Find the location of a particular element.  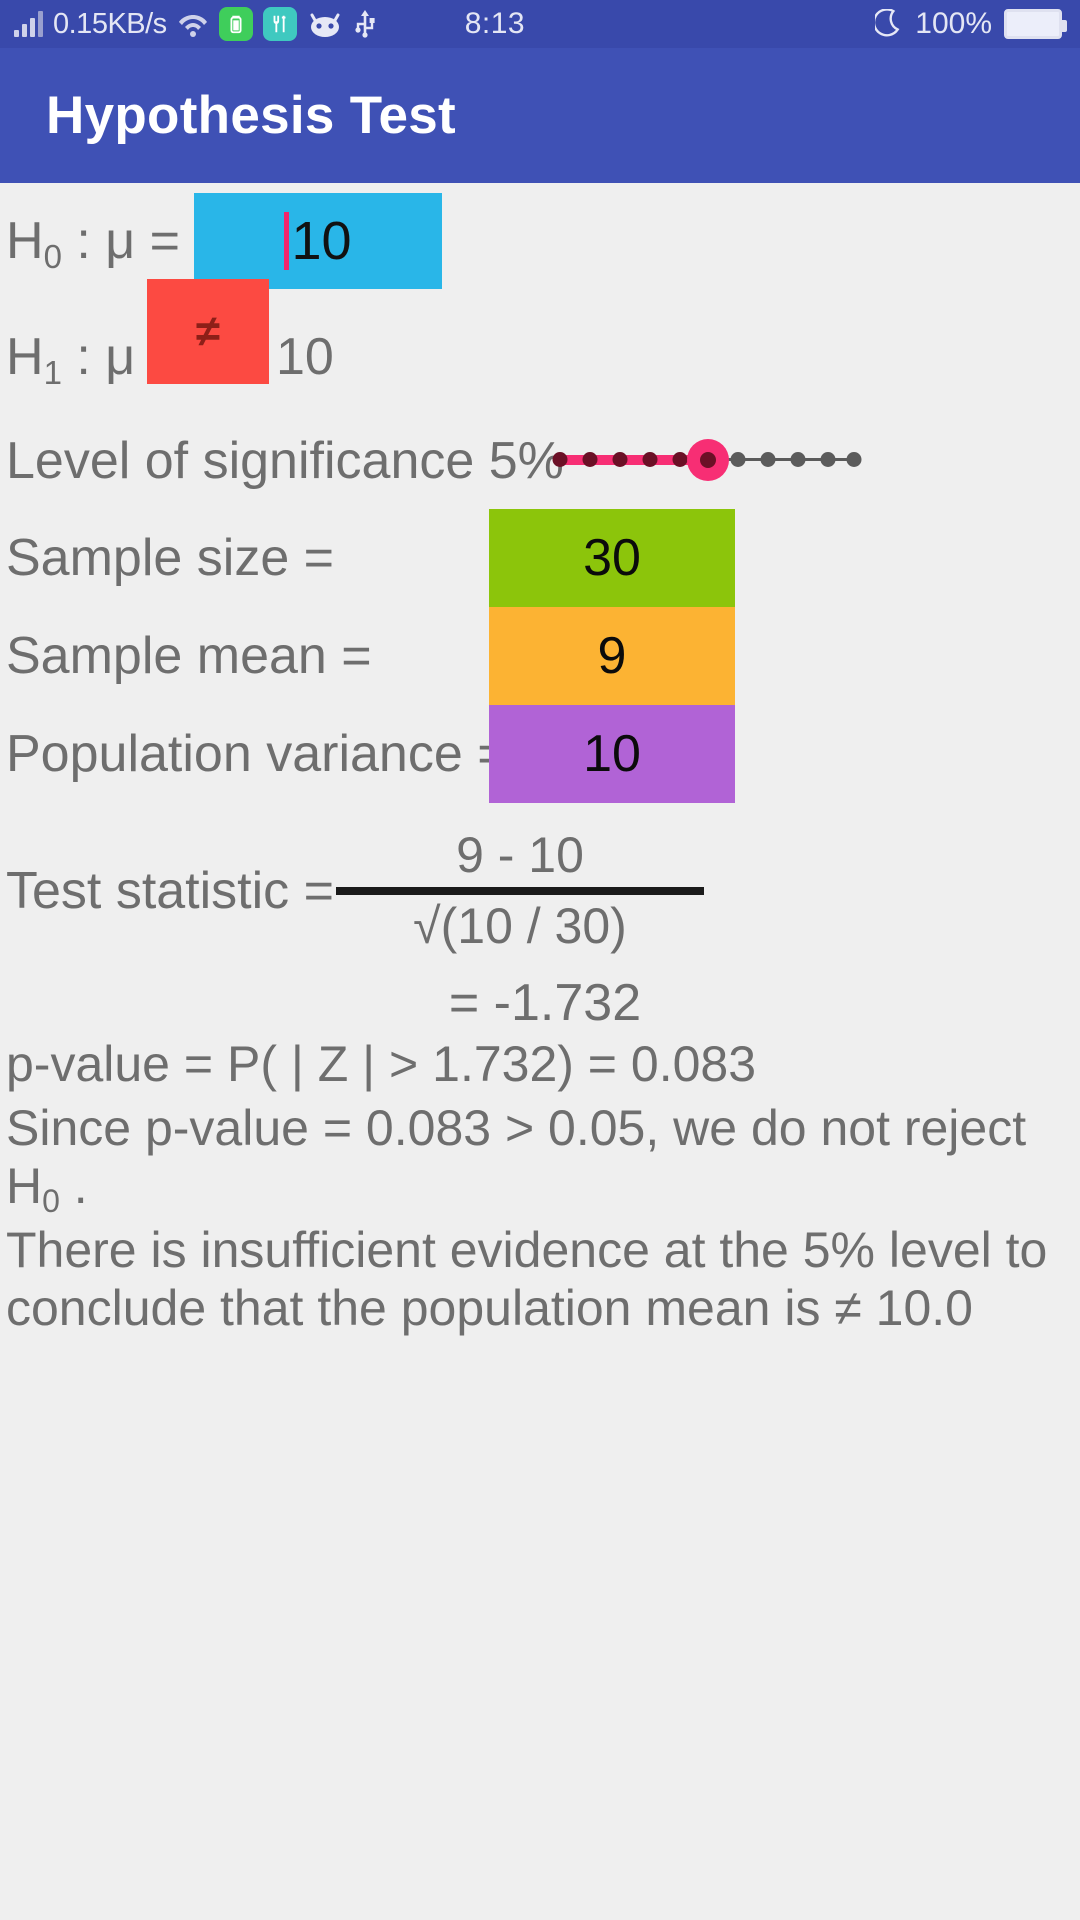

alternative-hypothesis-label-prefix: H is located at coordinates (25, 357).